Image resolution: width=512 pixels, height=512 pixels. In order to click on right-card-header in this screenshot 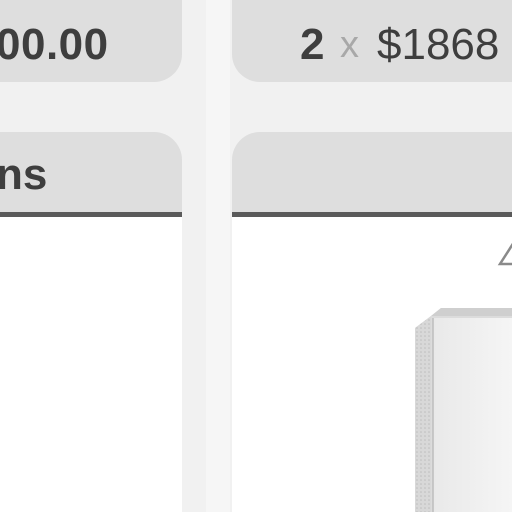, I will do `click(372, 174)`.